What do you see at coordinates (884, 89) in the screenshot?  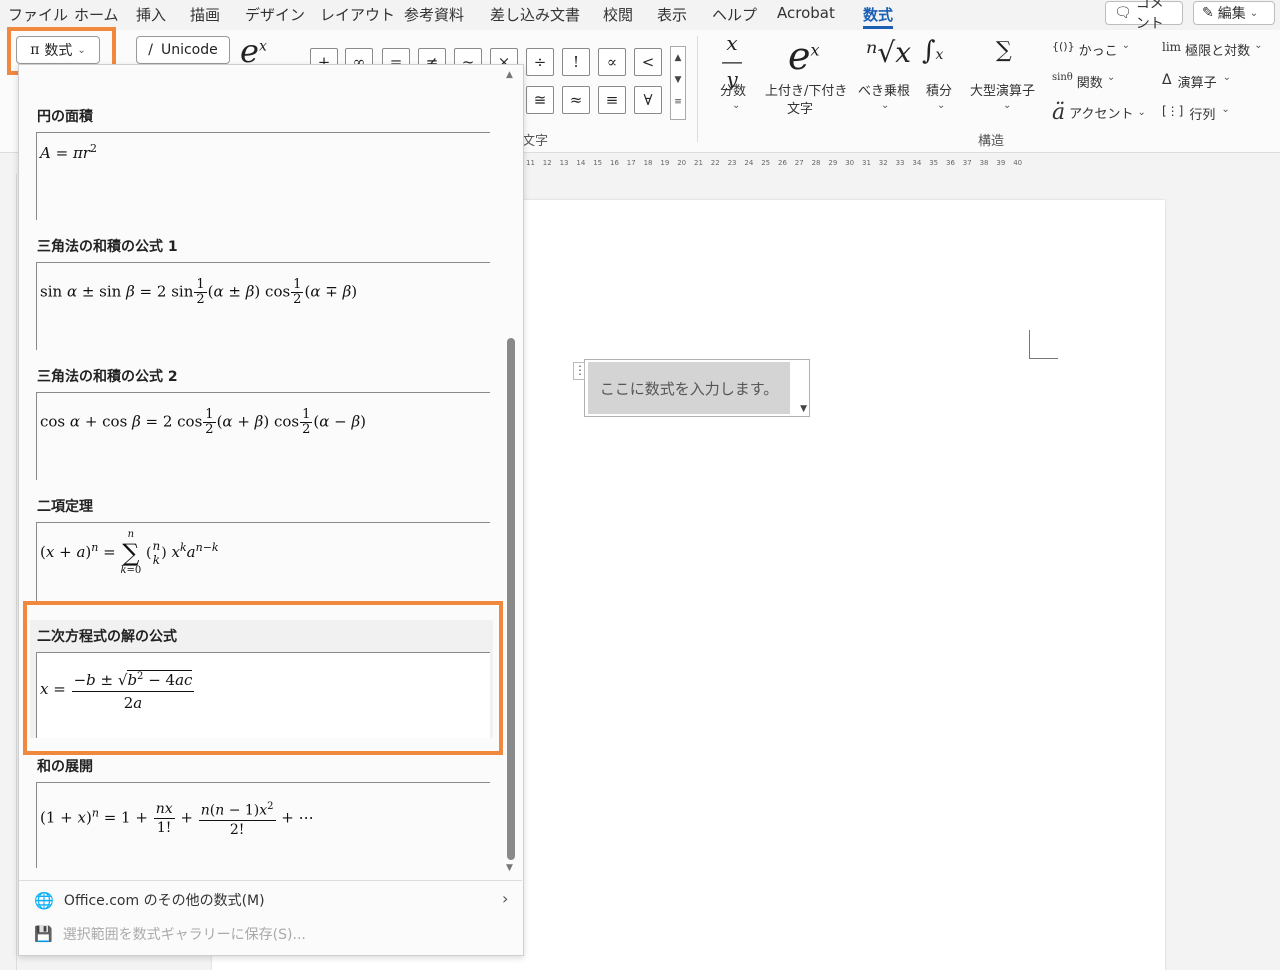 I see `radical-button: べき乗根` at bounding box center [884, 89].